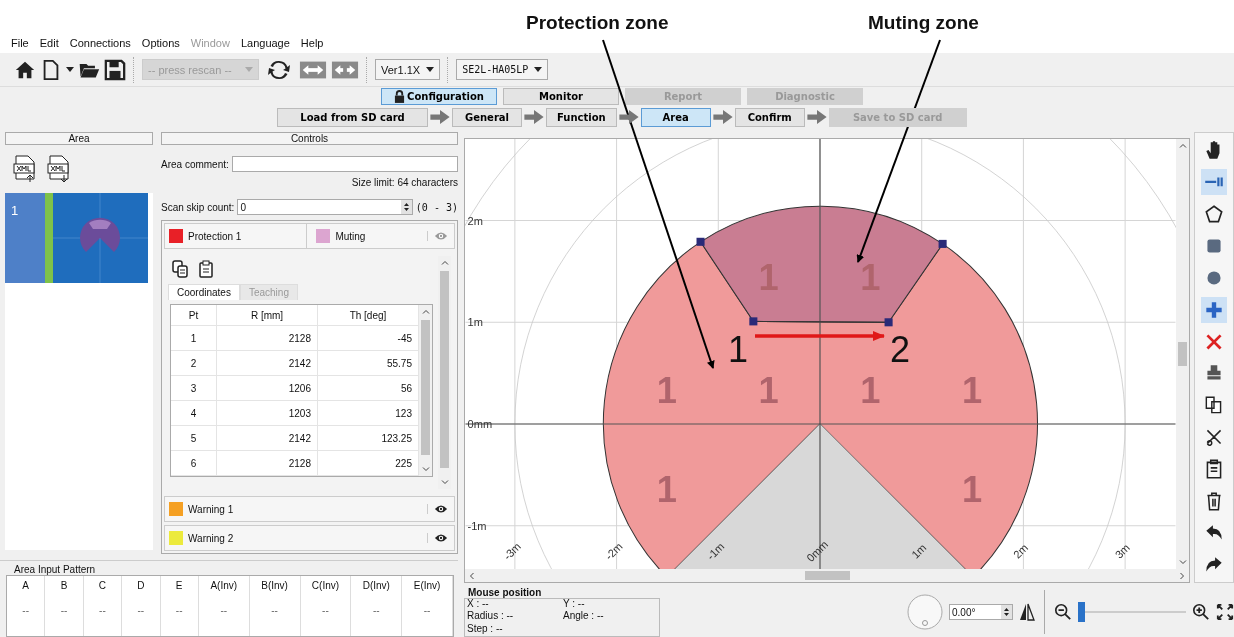  What do you see at coordinates (1027, 612) in the screenshot?
I see `mirror-icon` at bounding box center [1027, 612].